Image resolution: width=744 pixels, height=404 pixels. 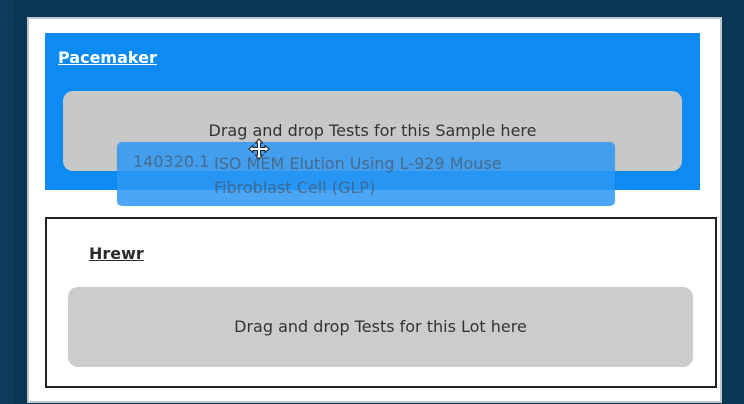 I want to click on test-id: 140320.1, so click(x=171, y=161).